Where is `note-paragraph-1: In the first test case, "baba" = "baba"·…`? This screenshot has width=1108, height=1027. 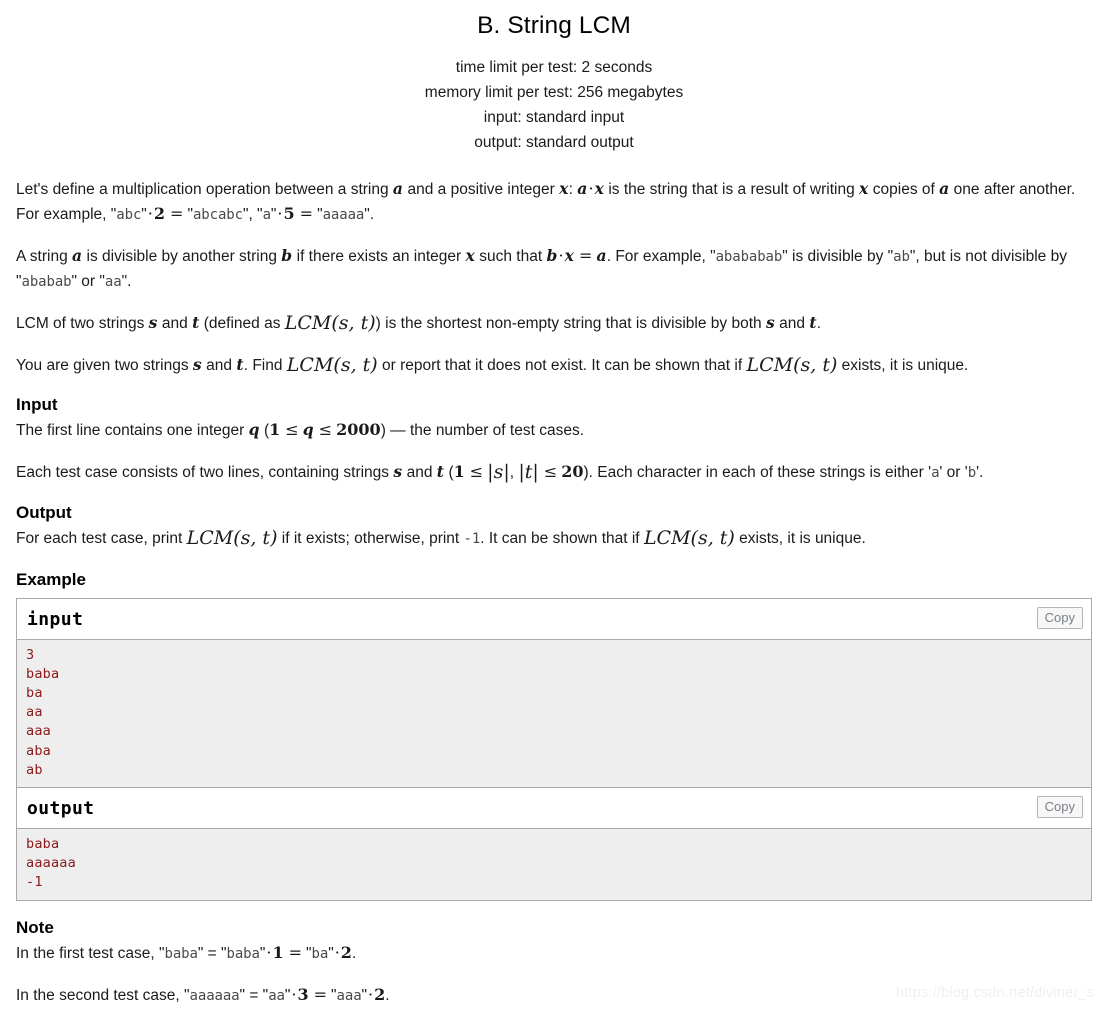 note-paragraph-1: In the first test case, "baba" = "baba"·… is located at coordinates (554, 954).